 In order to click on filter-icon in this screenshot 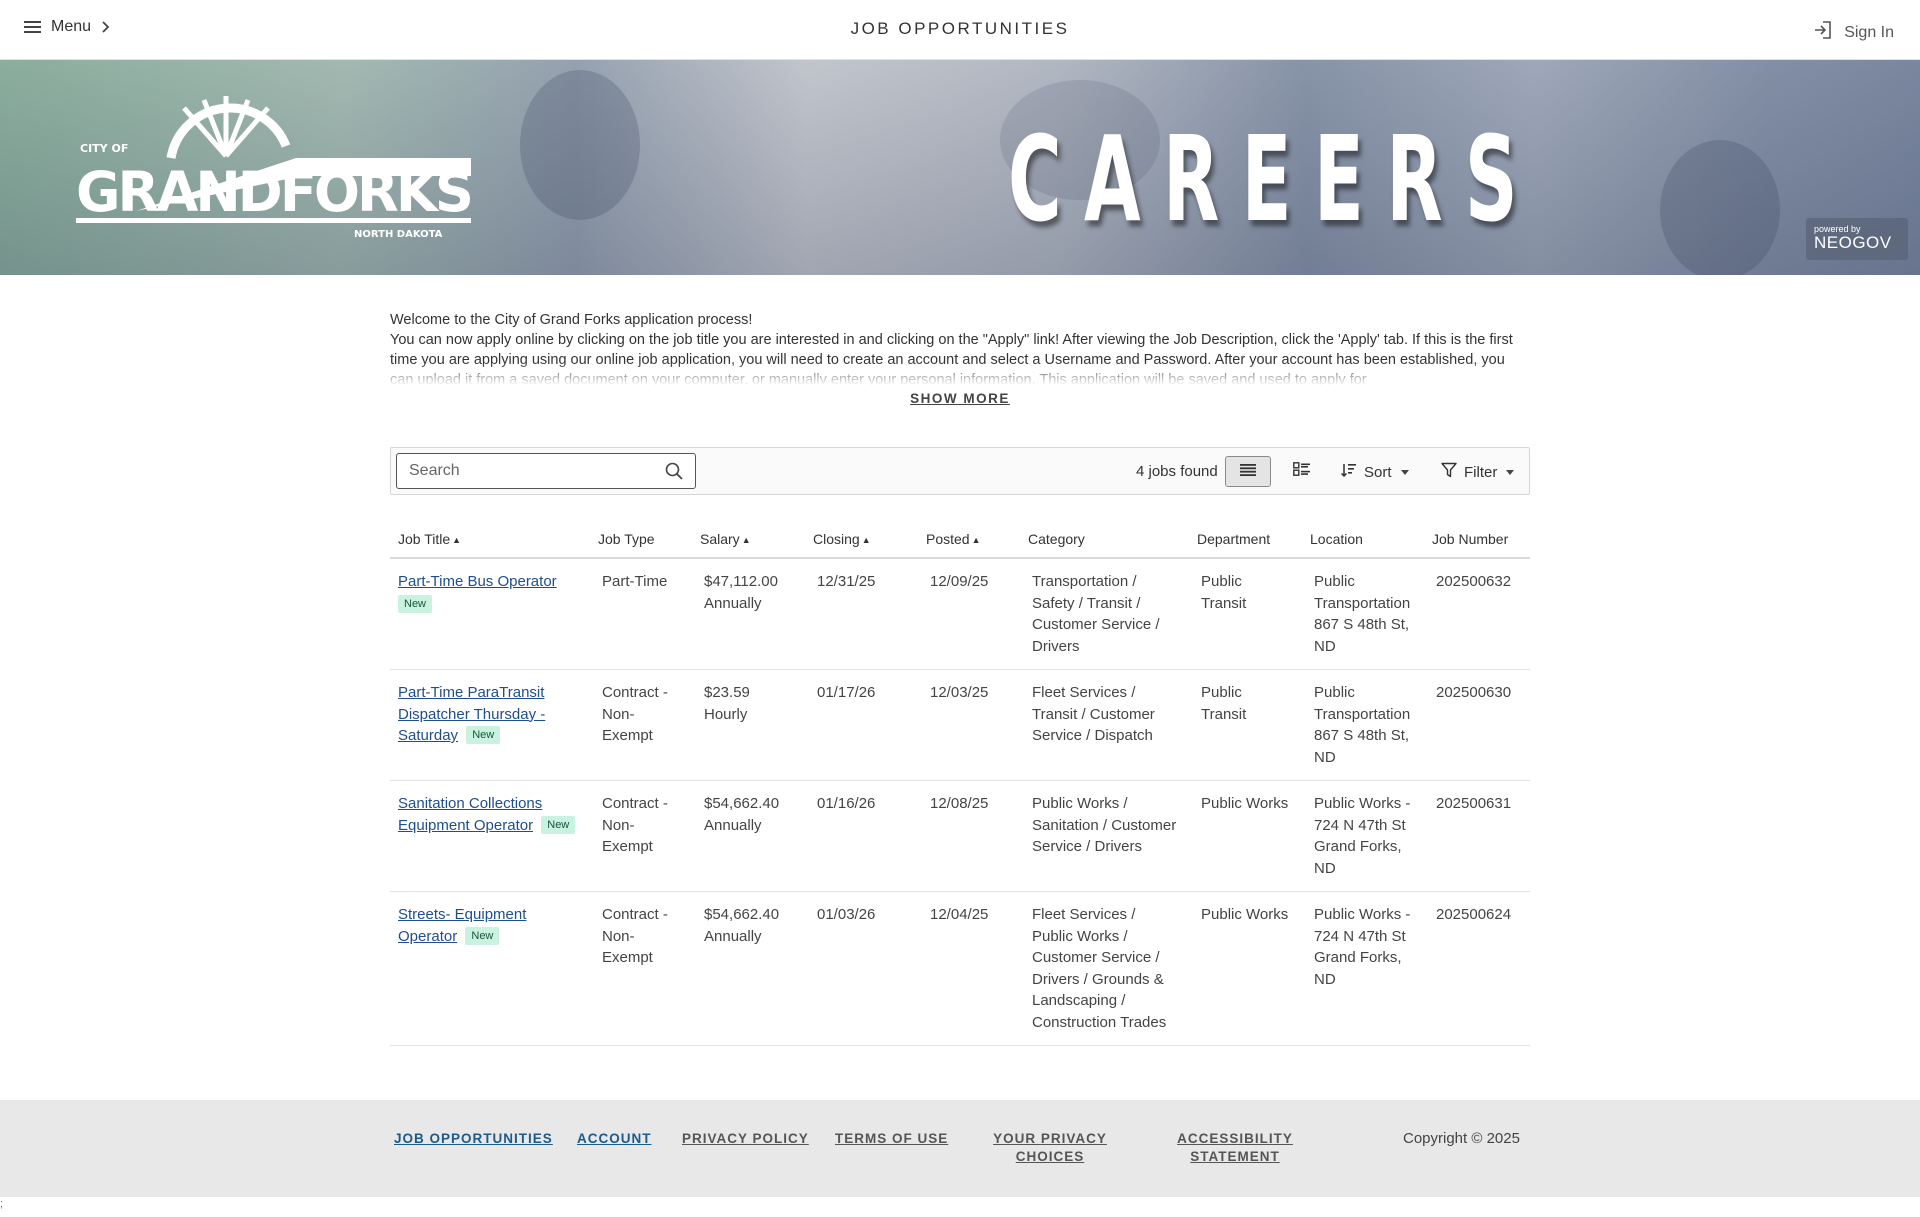, I will do `click(1449, 472)`.